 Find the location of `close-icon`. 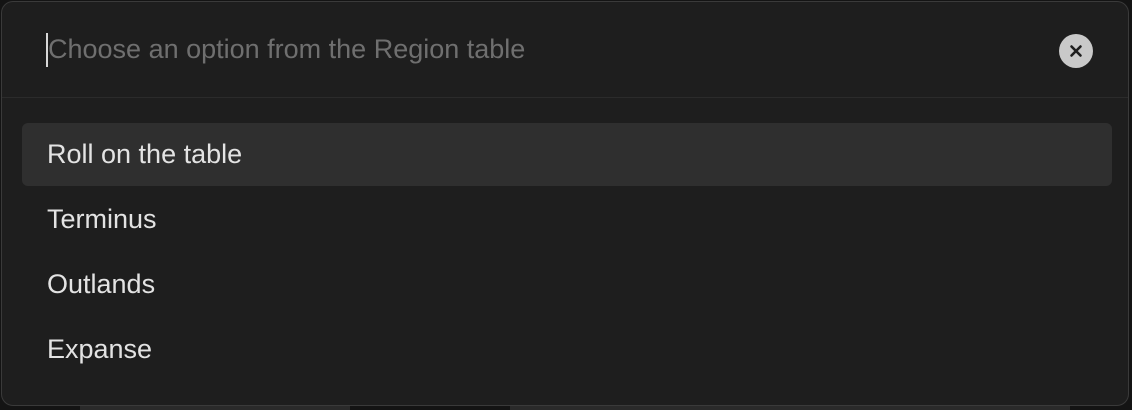

close-icon is located at coordinates (1076, 51).